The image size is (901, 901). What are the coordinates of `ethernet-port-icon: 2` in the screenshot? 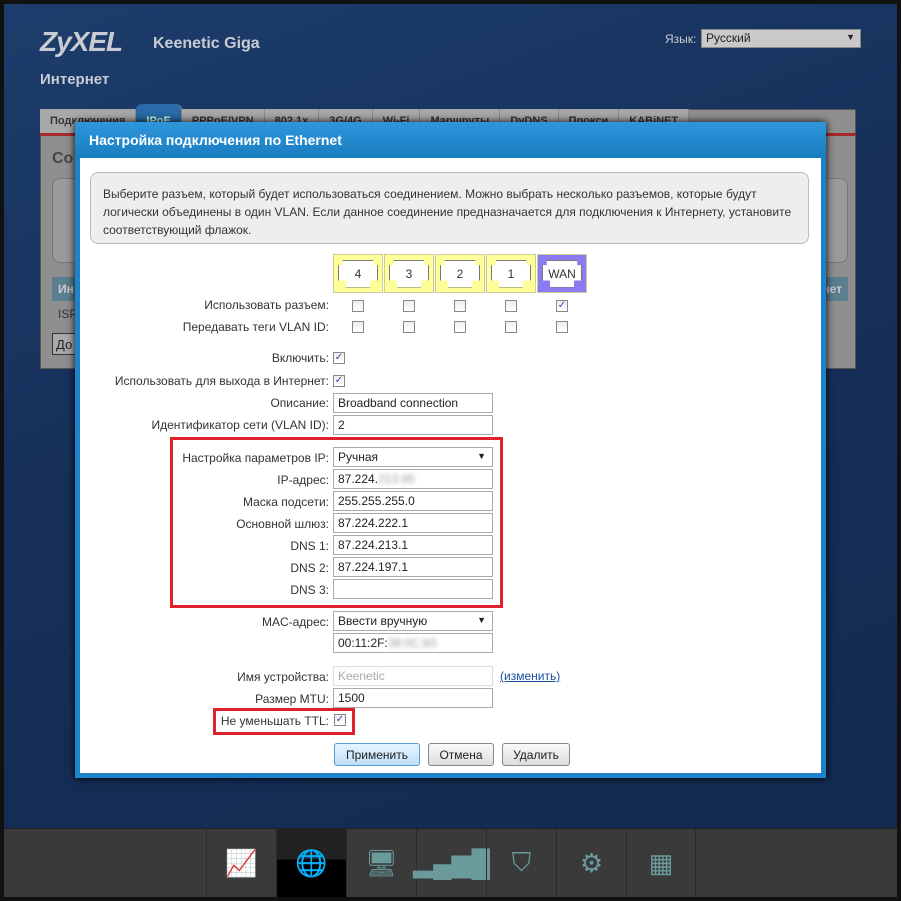 It's located at (460, 273).